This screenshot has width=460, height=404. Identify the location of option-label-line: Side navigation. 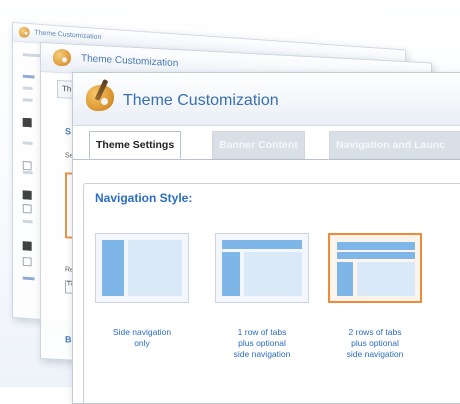
(142, 332).